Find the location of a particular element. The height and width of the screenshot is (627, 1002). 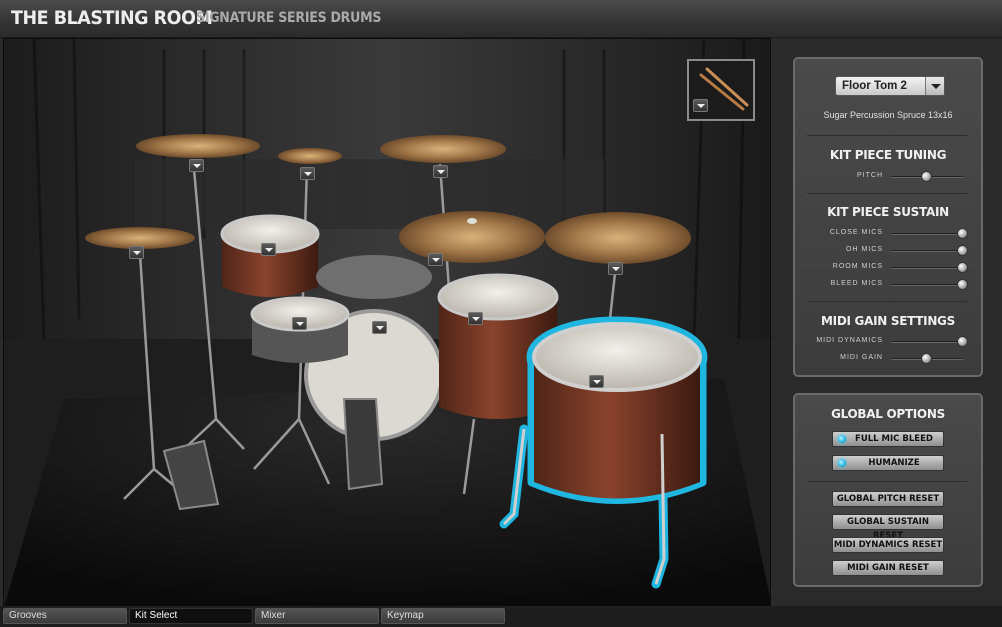

kit-piece-dropdown-value: Floor Tom 2 is located at coordinates (874, 86).